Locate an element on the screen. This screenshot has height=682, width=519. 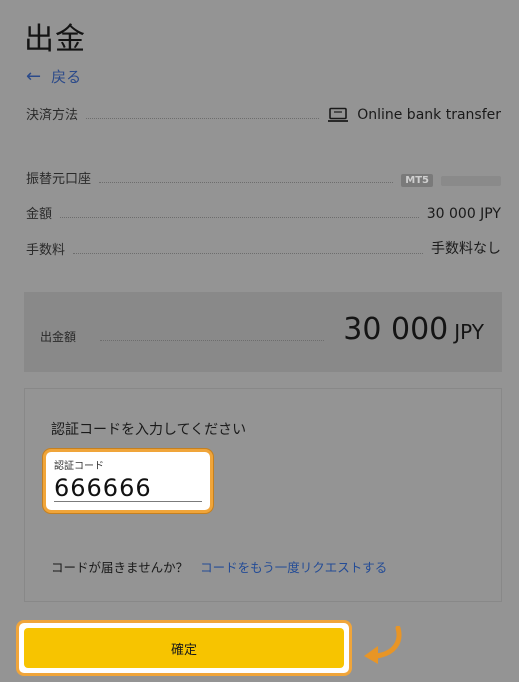
verification-code-field: 認証コード is located at coordinates (128, 481).